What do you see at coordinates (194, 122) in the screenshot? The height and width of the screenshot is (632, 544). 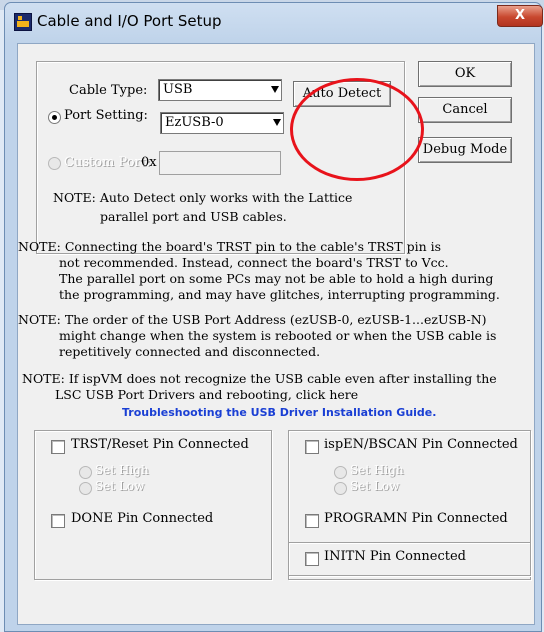 I see `port-setting-value: EzUSB-0` at bounding box center [194, 122].